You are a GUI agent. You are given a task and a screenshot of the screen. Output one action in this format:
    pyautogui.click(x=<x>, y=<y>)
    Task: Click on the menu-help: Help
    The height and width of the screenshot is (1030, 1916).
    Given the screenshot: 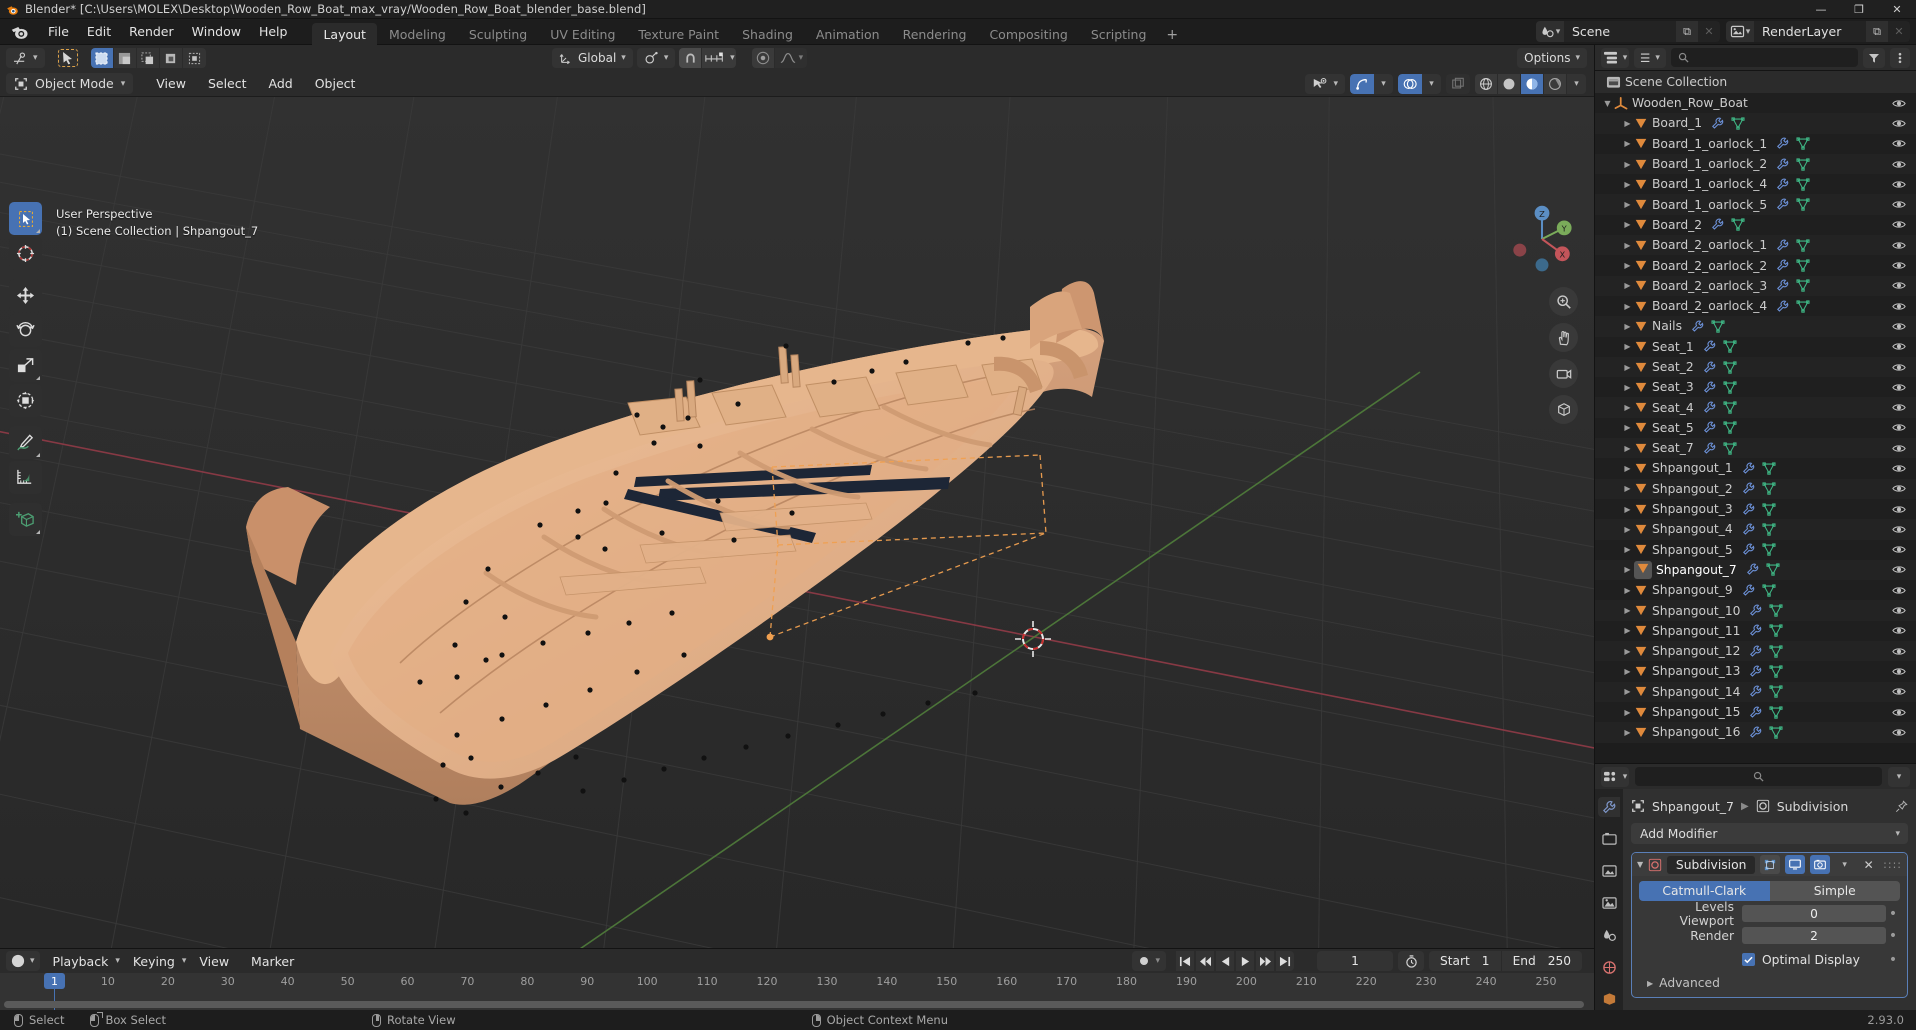 What is the action you would take?
    pyautogui.click(x=273, y=31)
    